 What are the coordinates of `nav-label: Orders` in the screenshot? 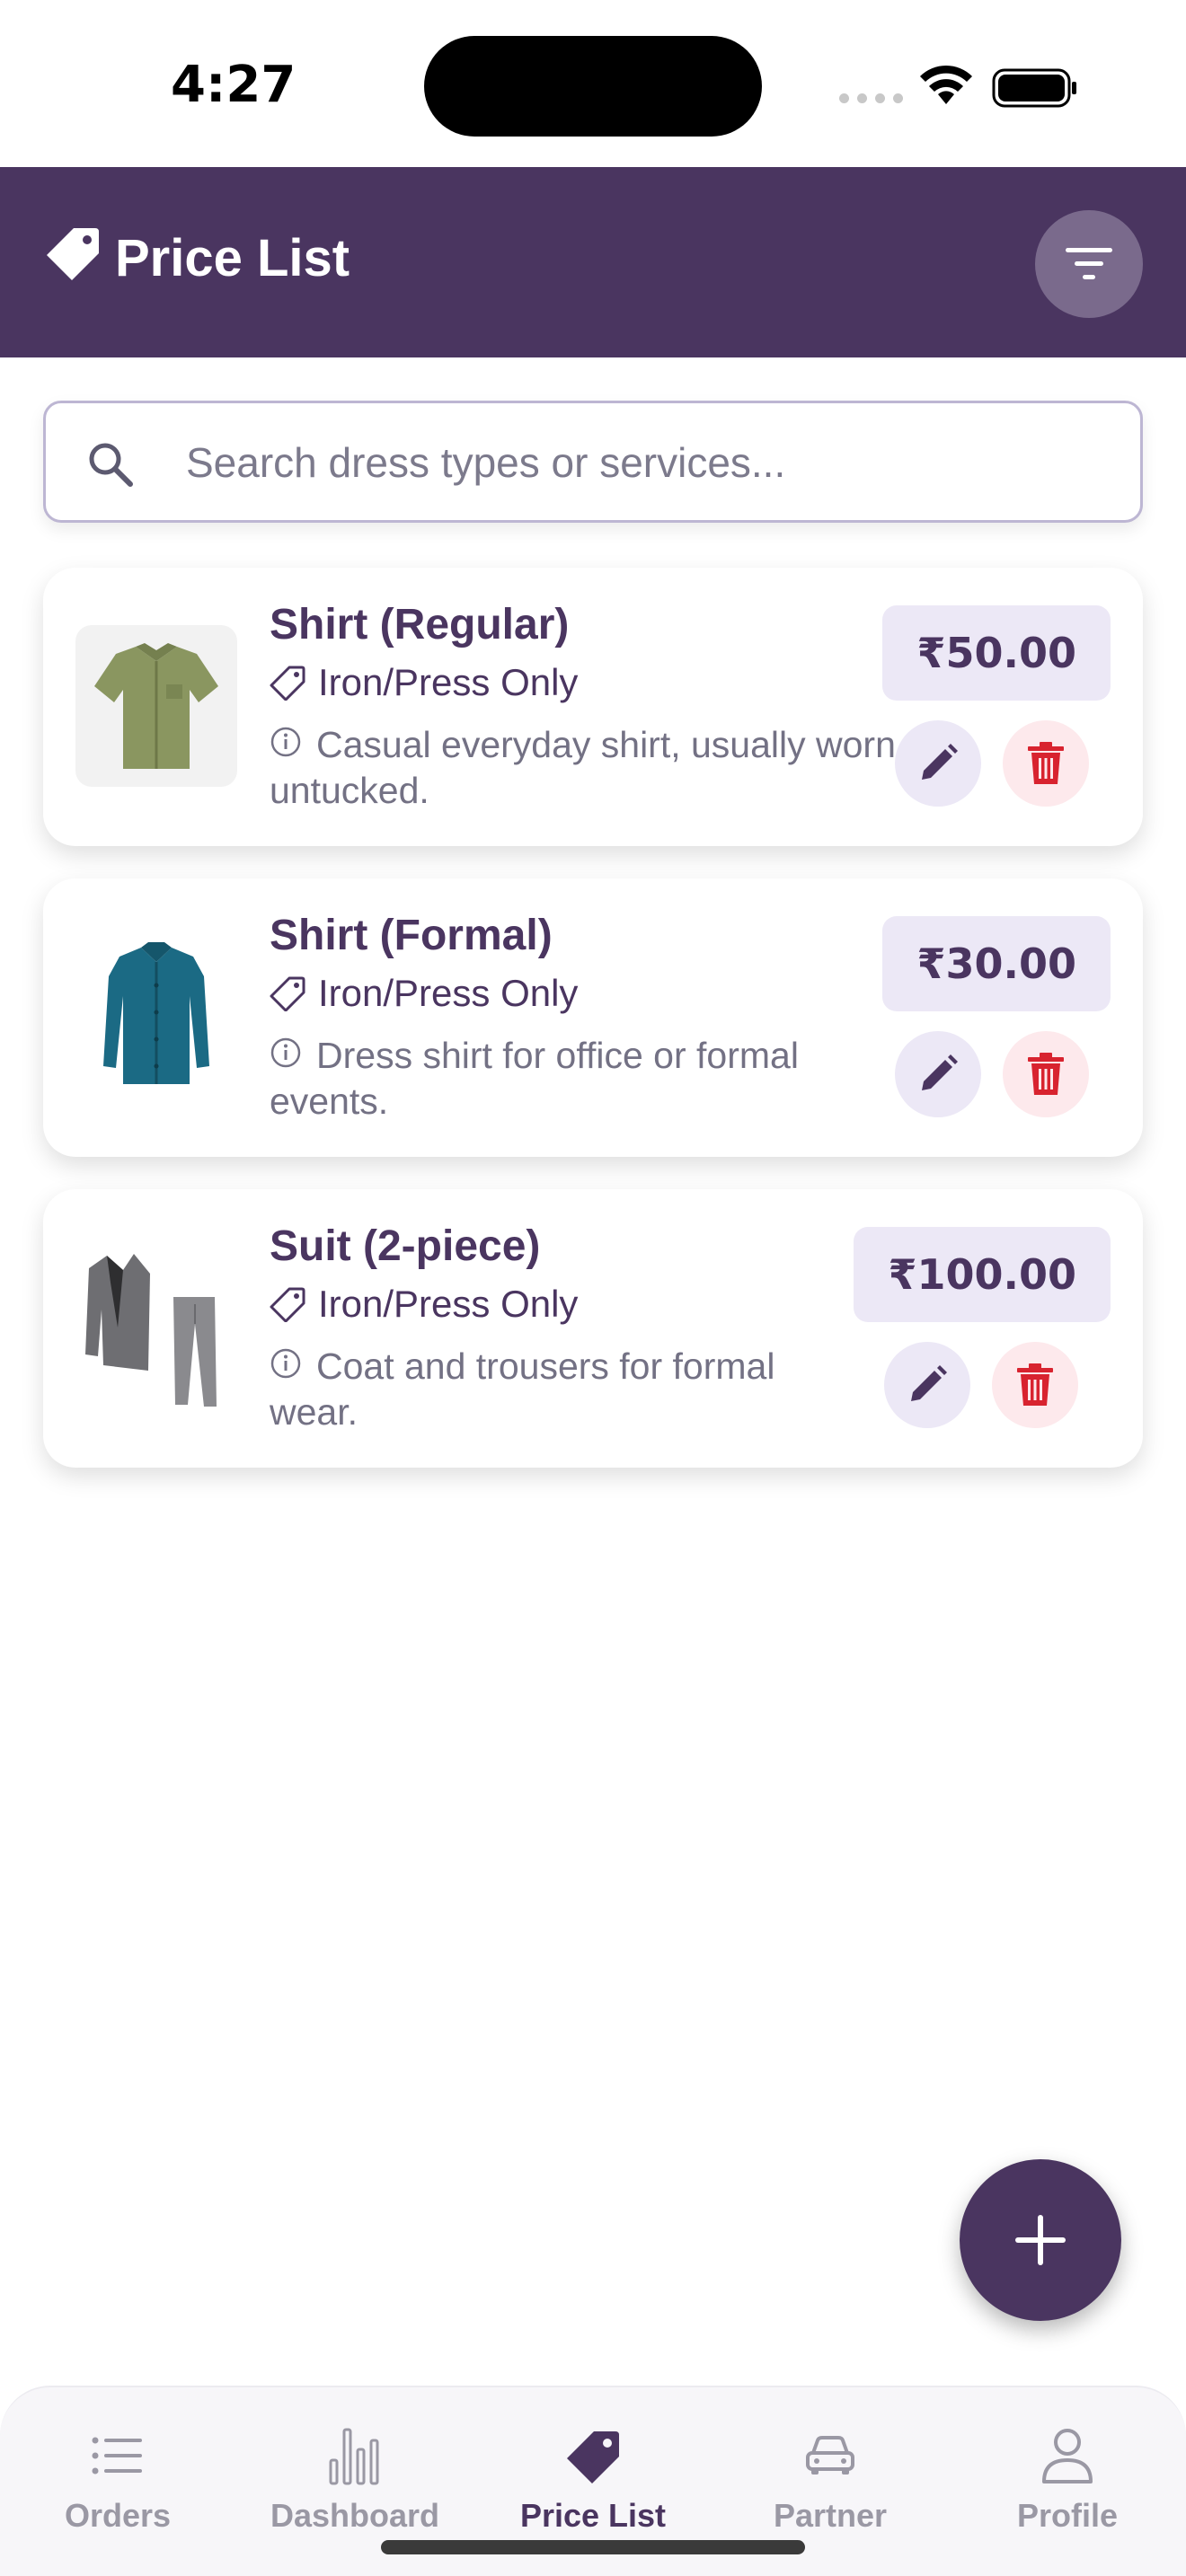 It's located at (118, 2515).